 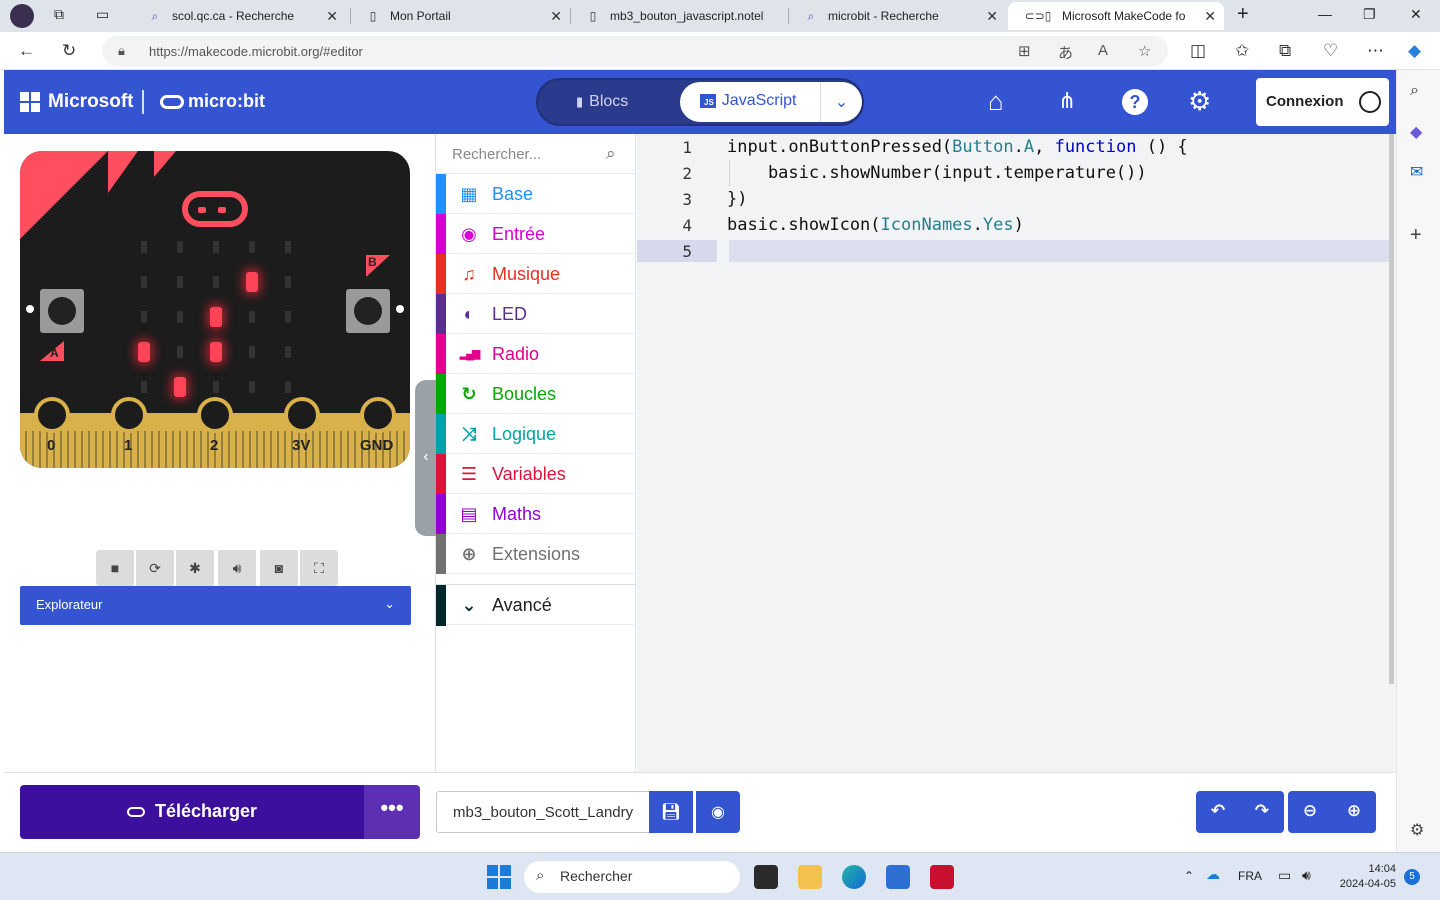 I want to click on explorer-panel: Explorateur ⌄, so click(x=215, y=605).